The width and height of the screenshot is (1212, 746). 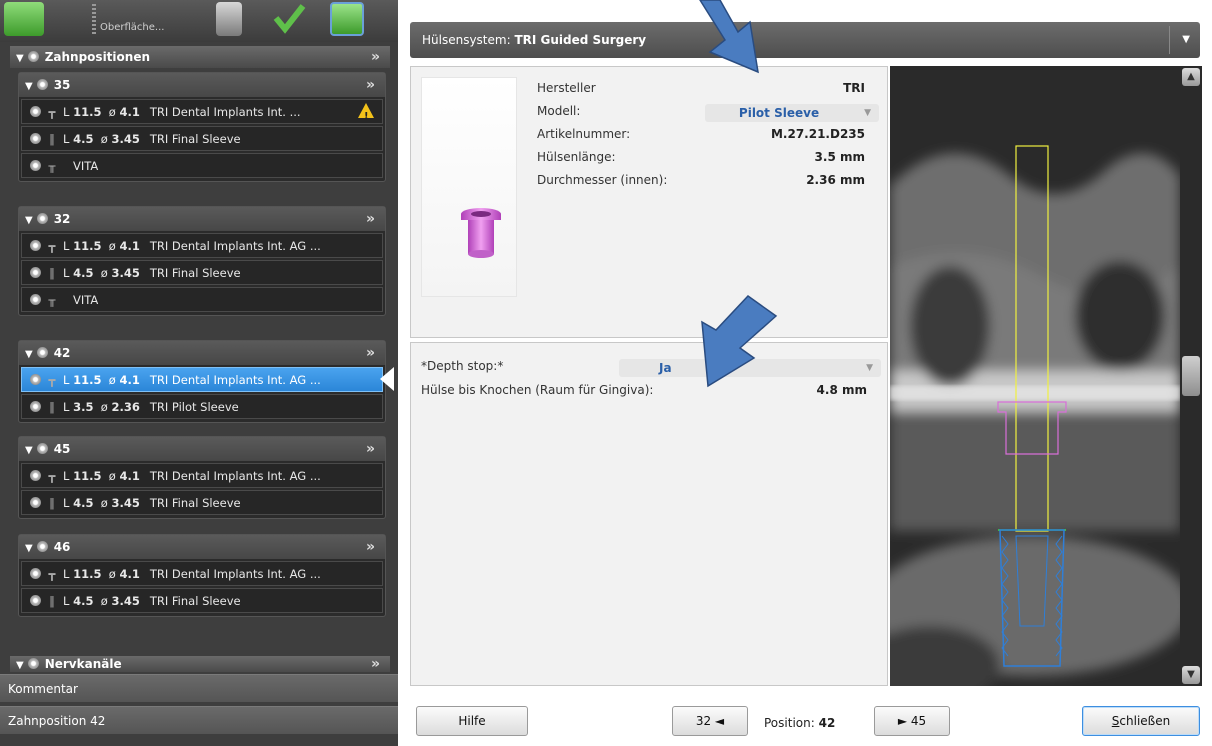 What do you see at coordinates (101, 407) in the screenshot?
I see `dimensions: L 3.5 ø 2.36` at bounding box center [101, 407].